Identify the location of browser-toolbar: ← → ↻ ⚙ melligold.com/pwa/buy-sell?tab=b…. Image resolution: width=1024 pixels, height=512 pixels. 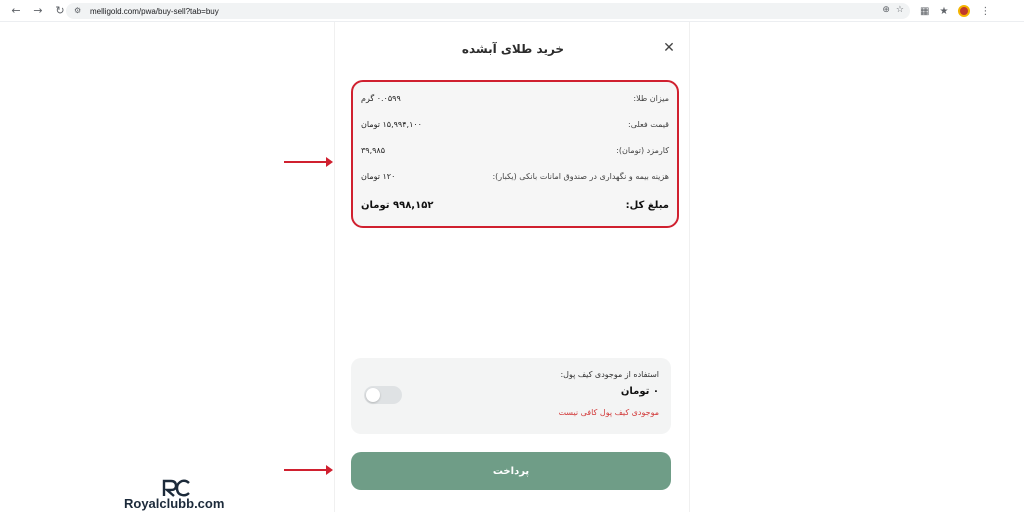
(512, 11).